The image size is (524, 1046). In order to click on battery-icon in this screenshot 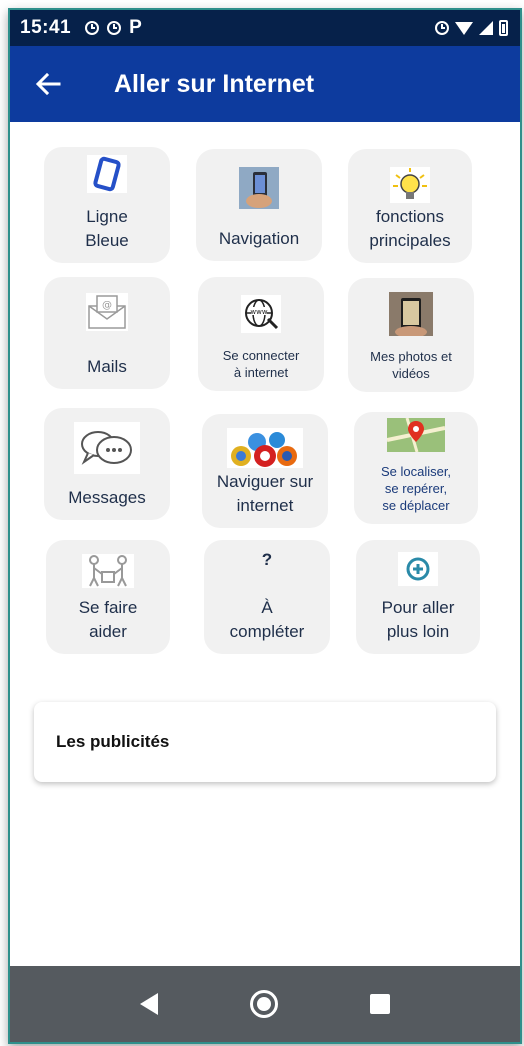, I will do `click(503, 28)`.